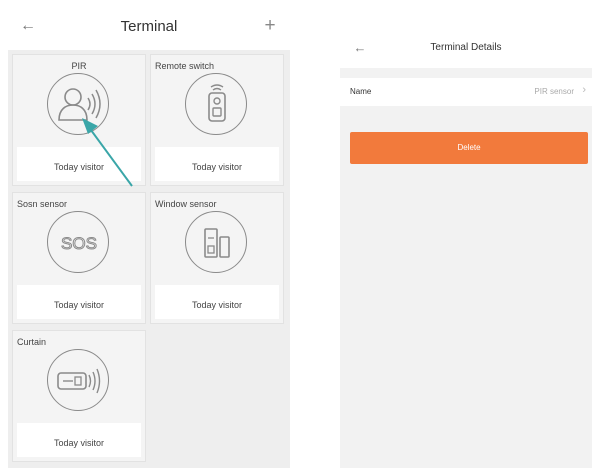  I want to click on name-value: PIR sensor, so click(554, 91).